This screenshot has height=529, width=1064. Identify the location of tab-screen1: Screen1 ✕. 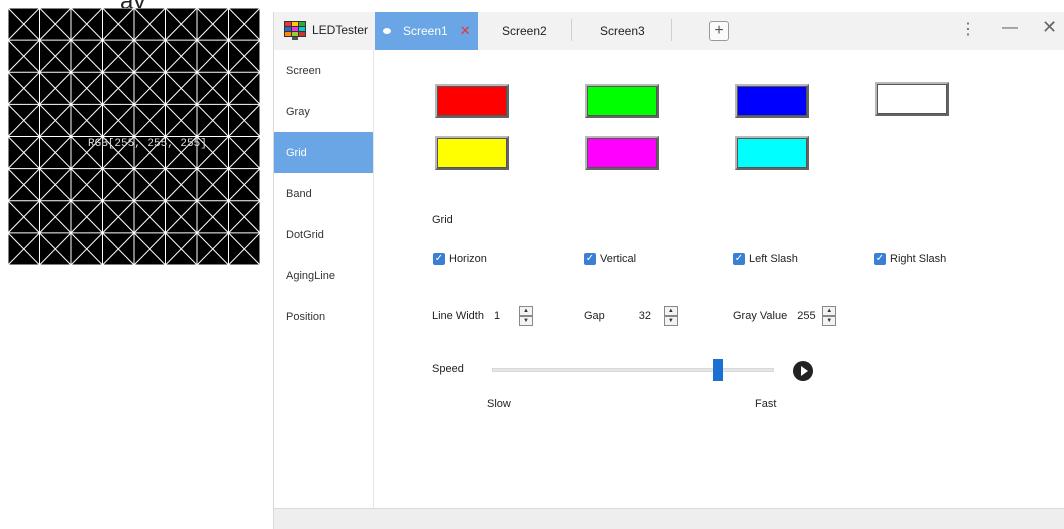
(426, 31).